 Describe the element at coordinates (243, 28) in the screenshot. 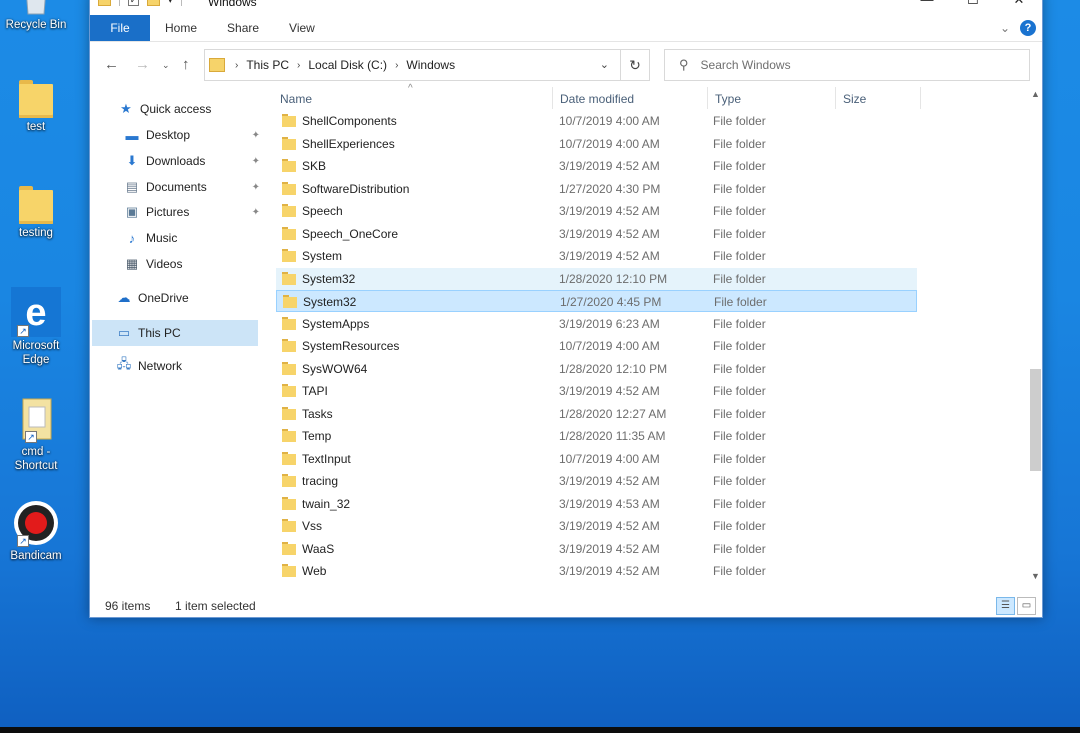

I see `tab-share: Share` at that location.